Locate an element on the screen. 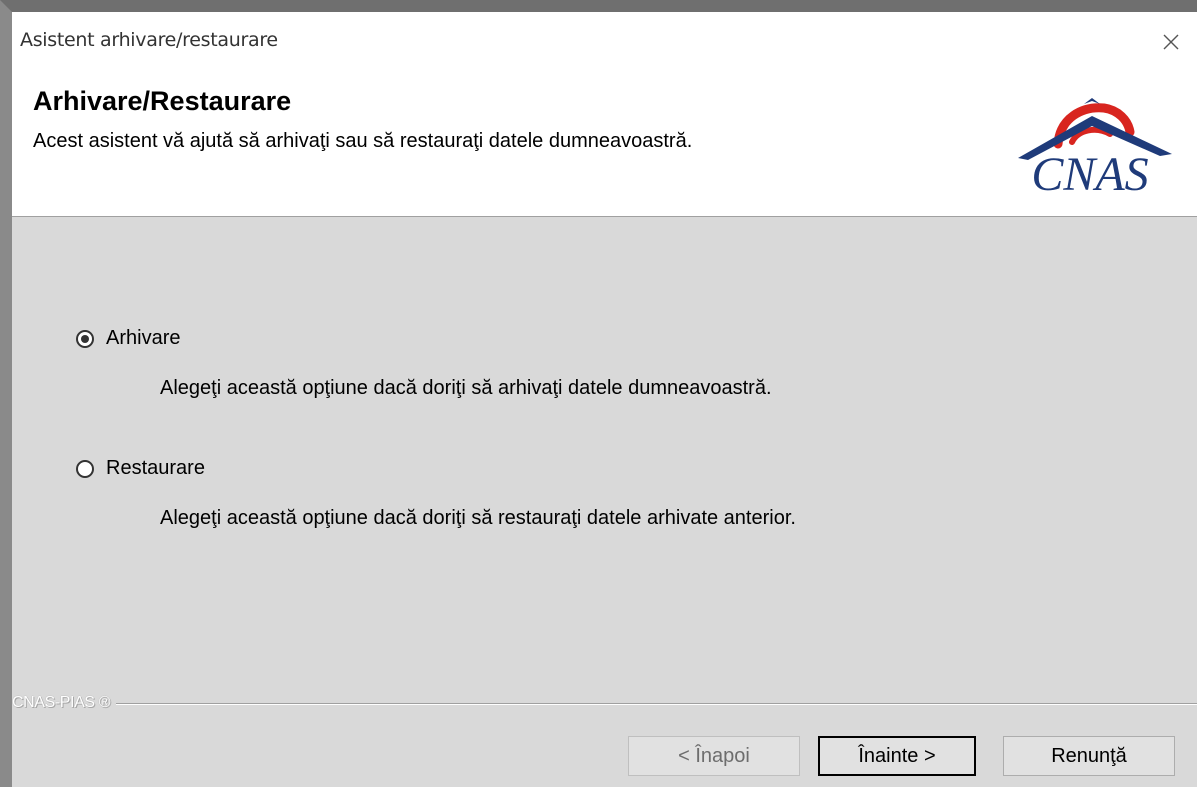 This screenshot has height=787, width=1197. footer-rule is located at coordinates (604, 704).